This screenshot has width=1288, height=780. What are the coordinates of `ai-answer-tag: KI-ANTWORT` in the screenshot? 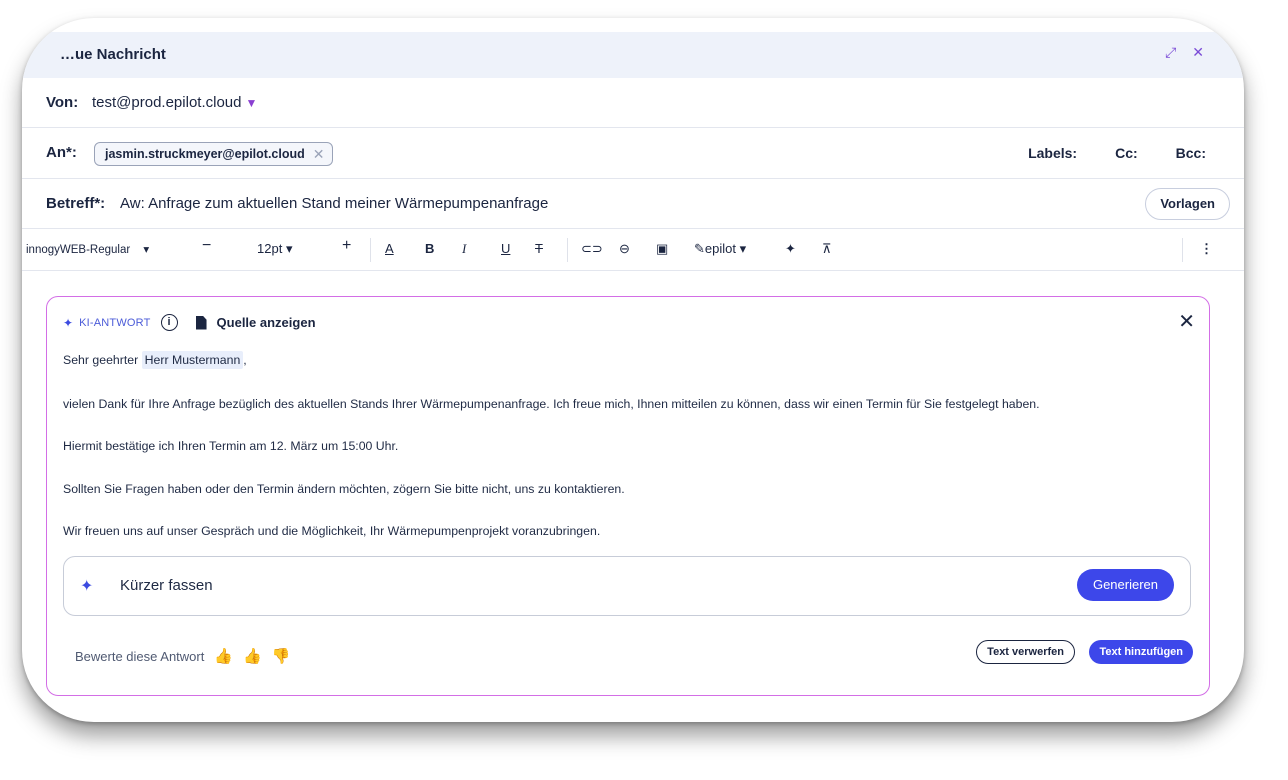 It's located at (115, 322).